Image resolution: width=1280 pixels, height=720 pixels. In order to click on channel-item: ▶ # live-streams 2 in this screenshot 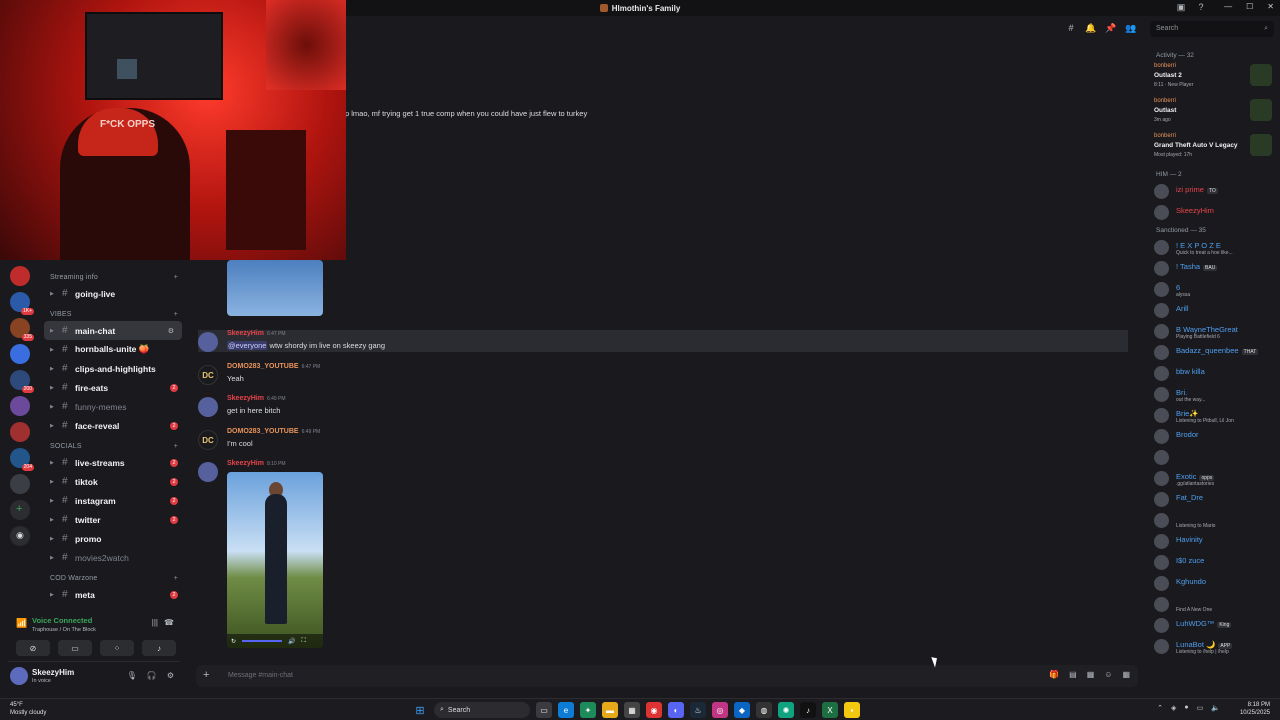, I will do `click(113, 462)`.